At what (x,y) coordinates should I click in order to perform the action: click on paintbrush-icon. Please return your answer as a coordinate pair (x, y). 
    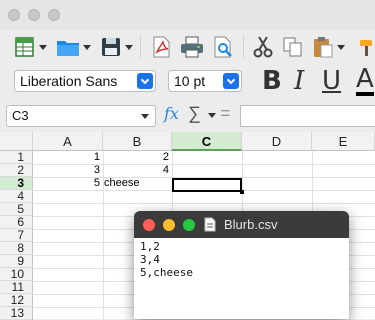
    Looking at the image, I should click on (366, 48).